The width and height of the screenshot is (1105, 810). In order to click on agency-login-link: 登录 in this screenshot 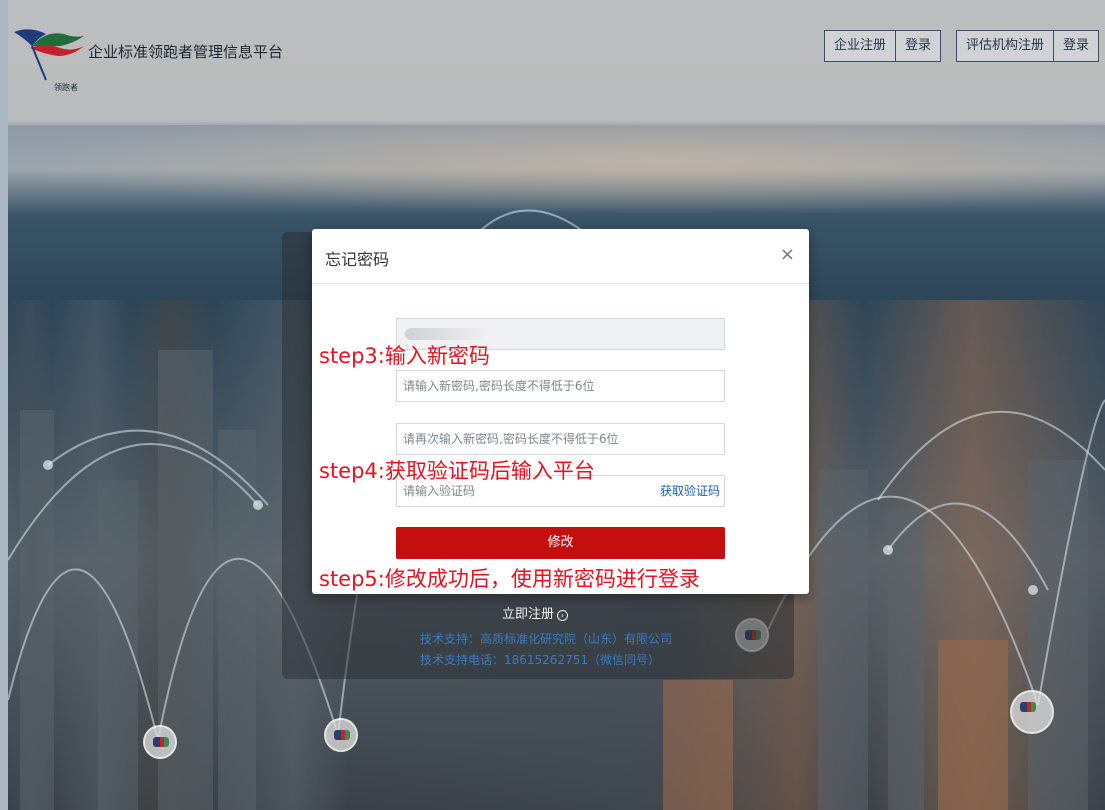, I will do `click(1075, 46)`.